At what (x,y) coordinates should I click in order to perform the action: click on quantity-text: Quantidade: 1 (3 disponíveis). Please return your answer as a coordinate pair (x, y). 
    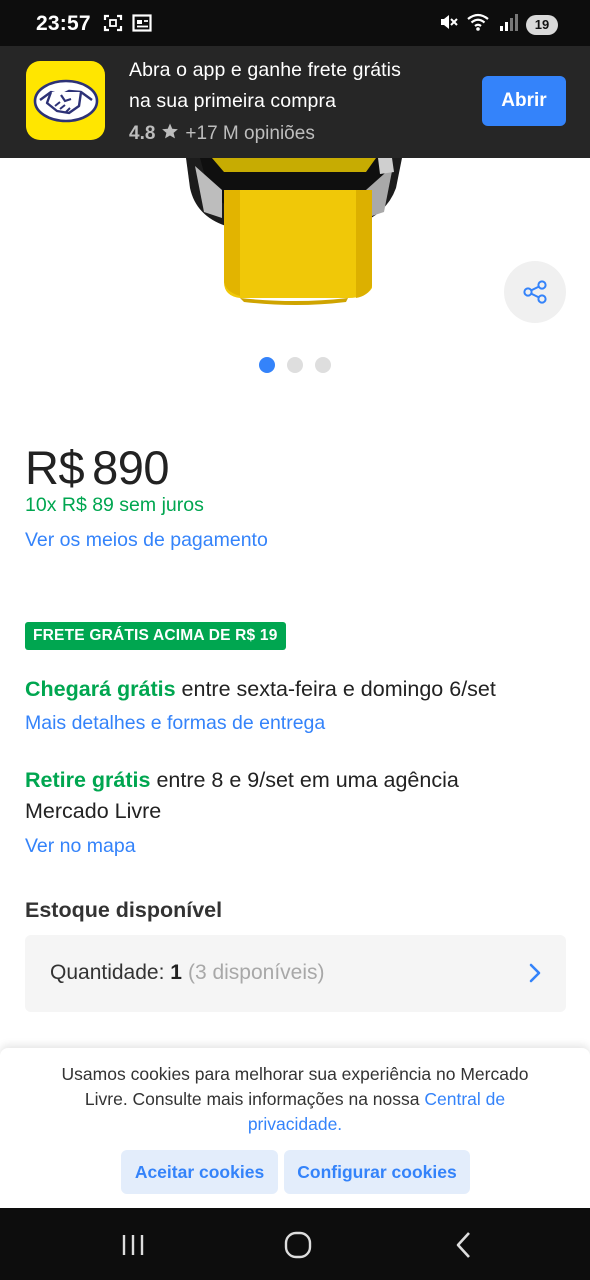
    Looking at the image, I should click on (187, 973).